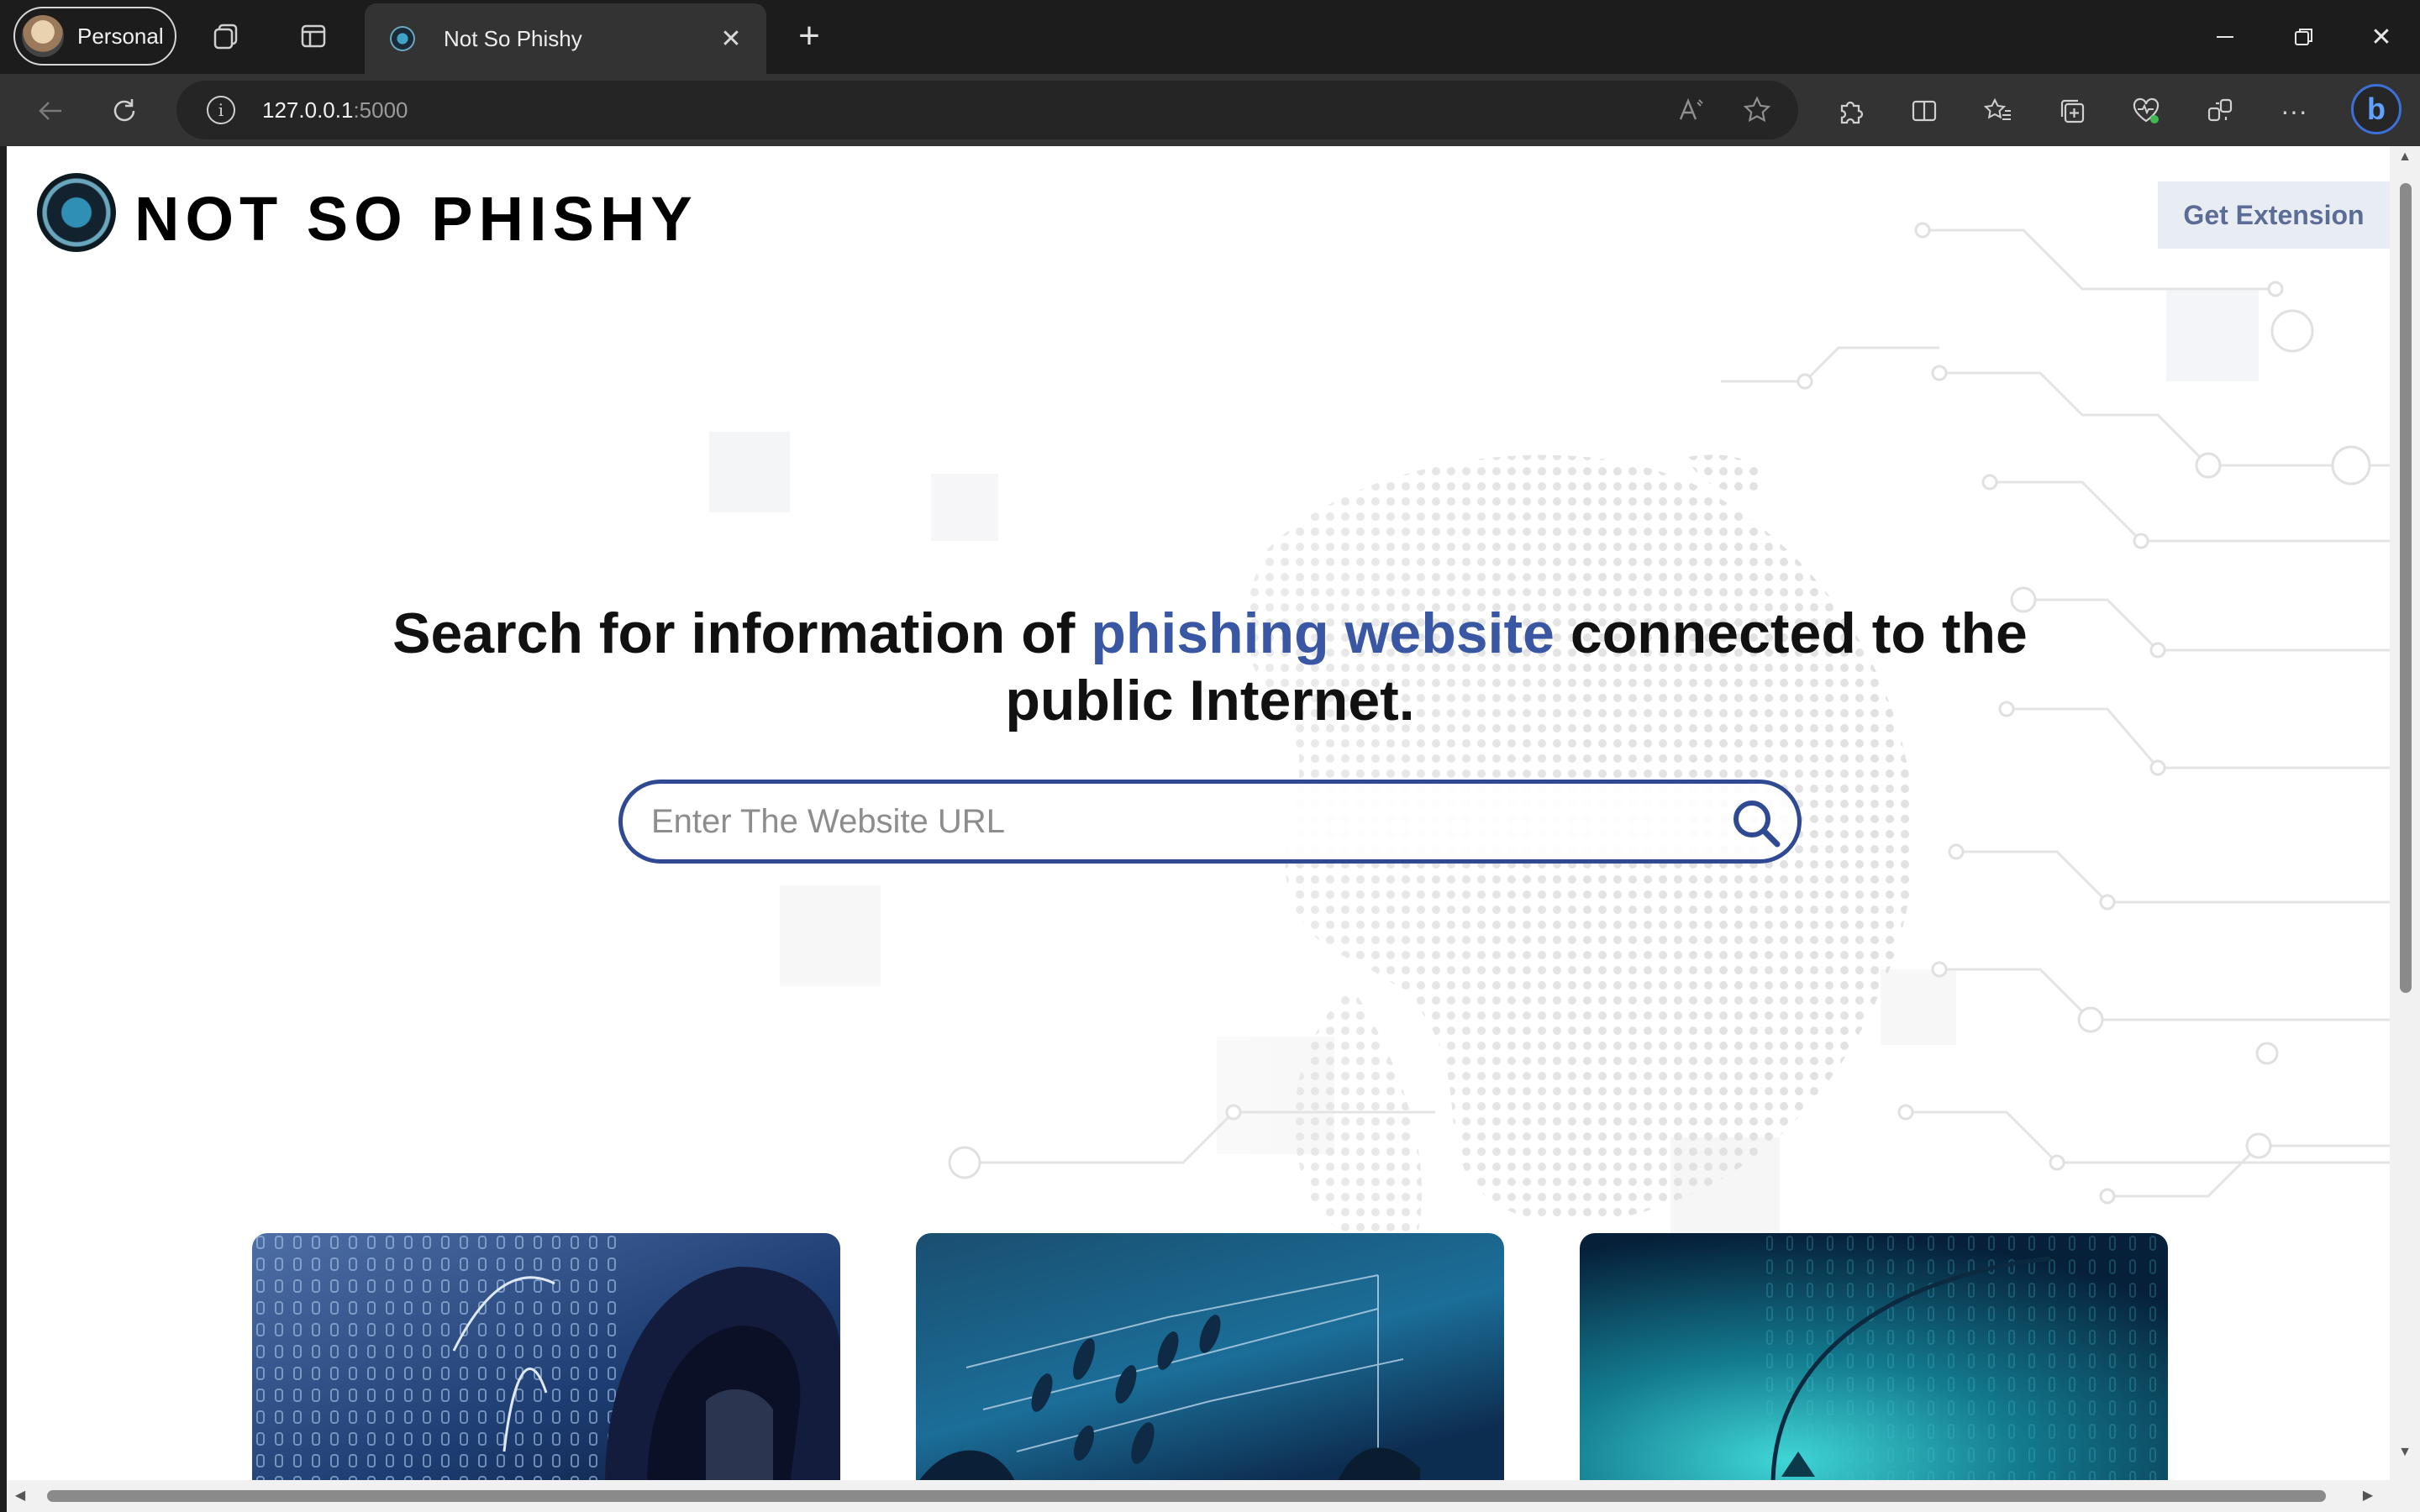 This screenshot has height=1512, width=2420. I want to click on site-logo-icon, so click(77, 212).